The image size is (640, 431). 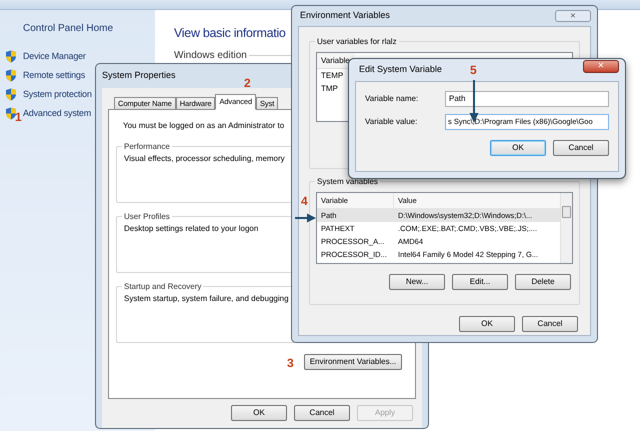 I want to click on task-link: System protection, so click(x=57, y=95).